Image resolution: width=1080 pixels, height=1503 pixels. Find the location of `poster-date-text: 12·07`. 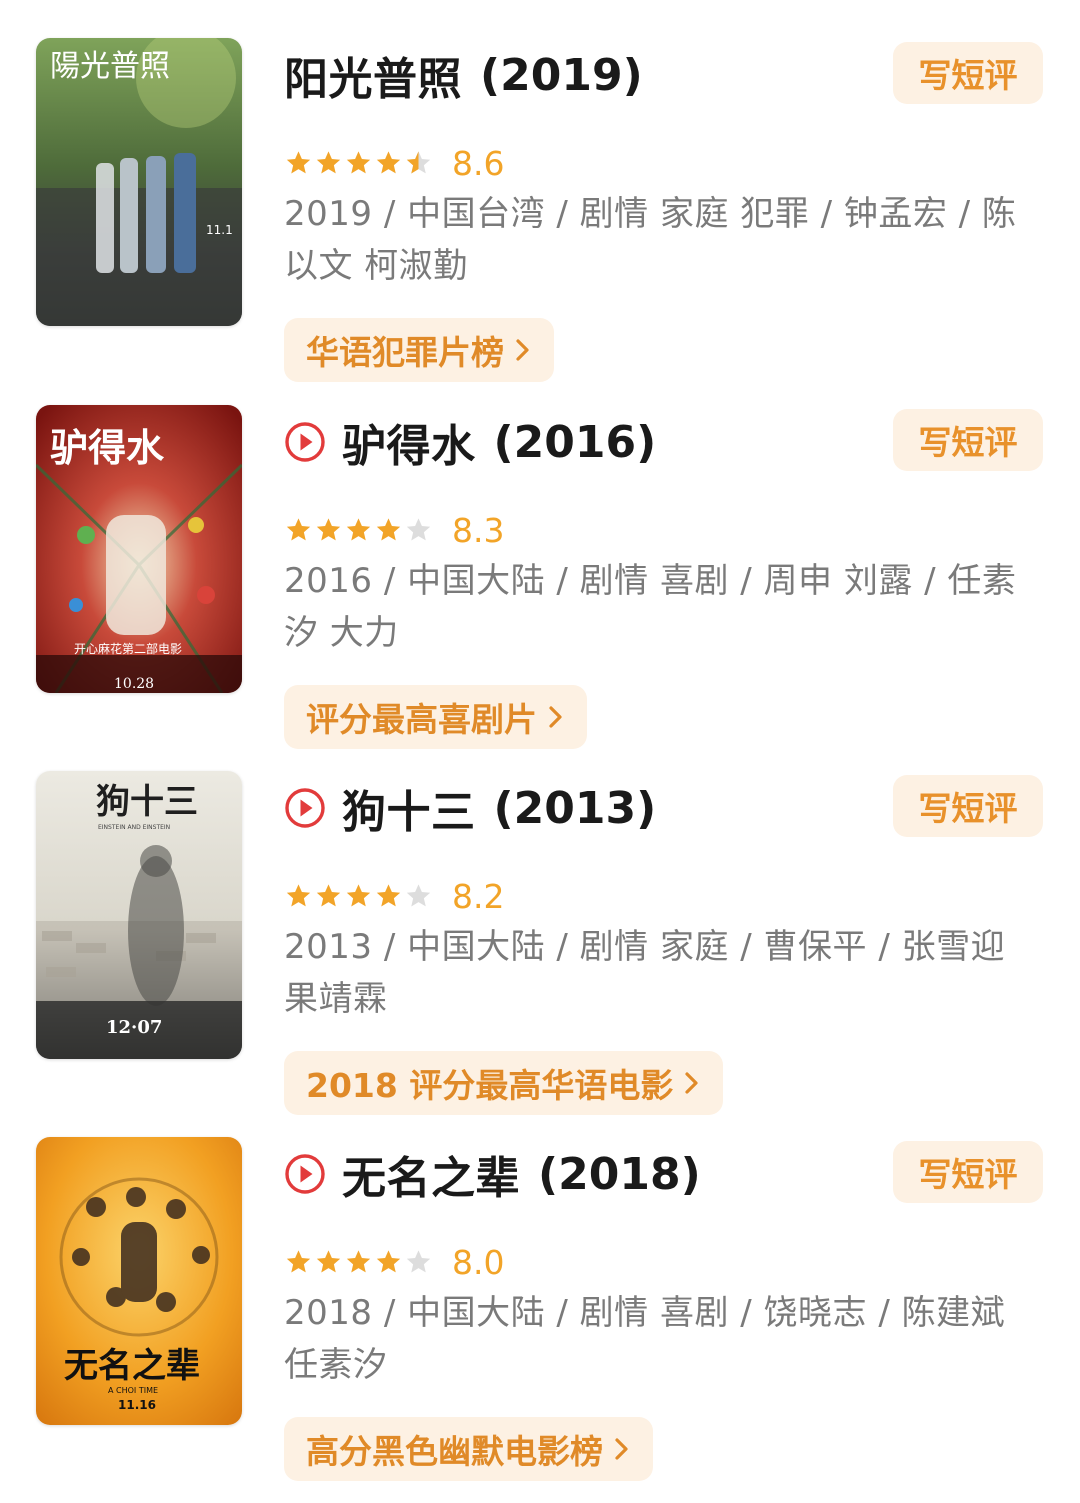

poster-date-text: 12·07 is located at coordinates (134, 1027).